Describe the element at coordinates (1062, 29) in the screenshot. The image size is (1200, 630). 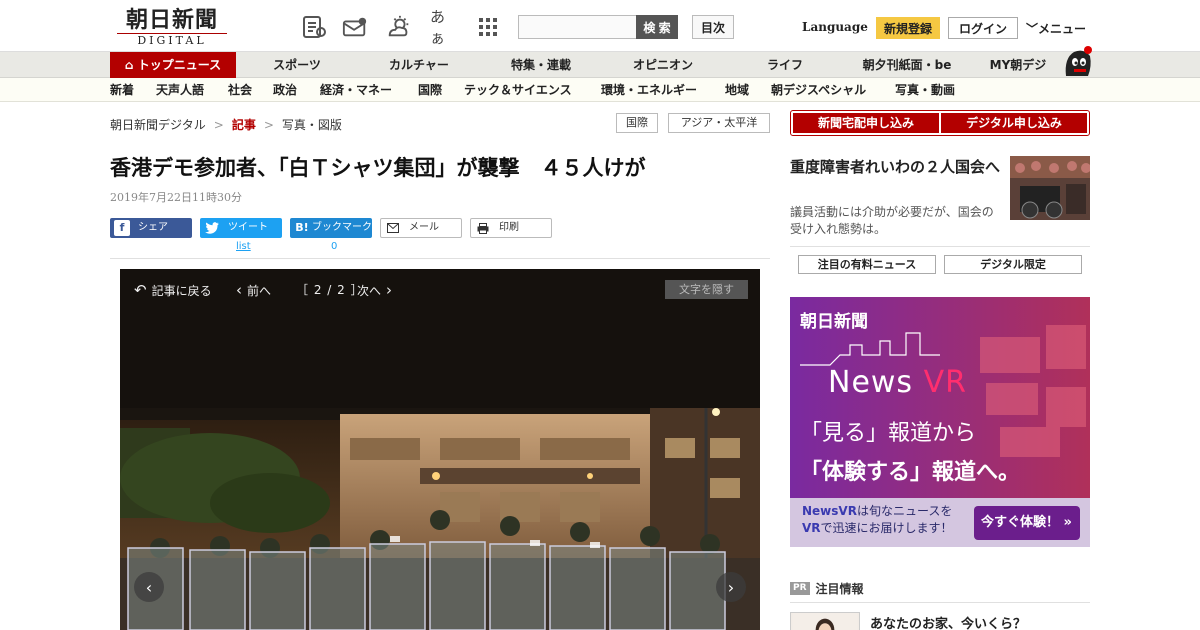
I see `menu-label: メニュー` at that location.